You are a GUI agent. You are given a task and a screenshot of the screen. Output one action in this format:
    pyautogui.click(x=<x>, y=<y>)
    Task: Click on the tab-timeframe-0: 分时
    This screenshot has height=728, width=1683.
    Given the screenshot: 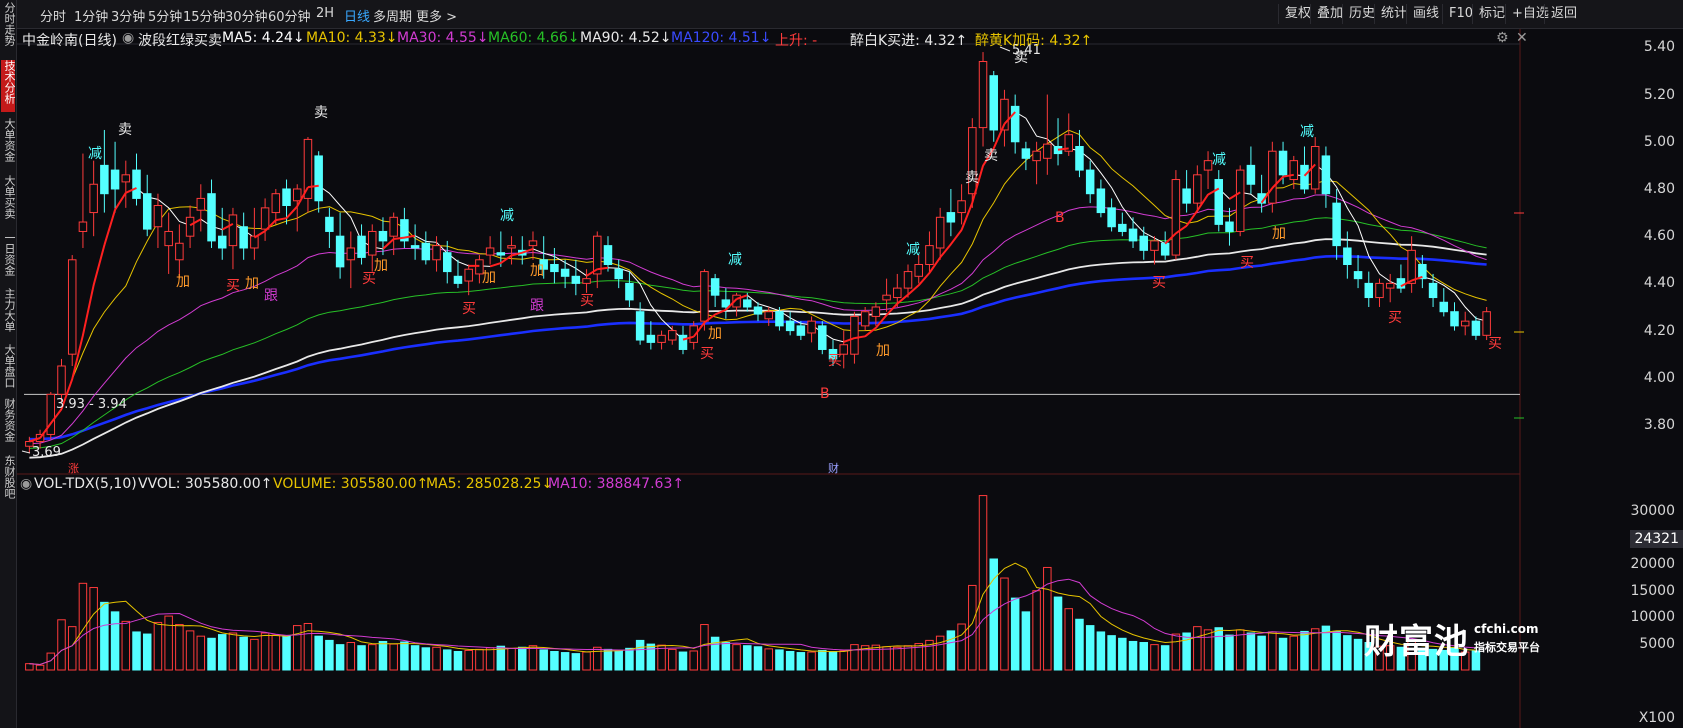 What is the action you would take?
    pyautogui.click(x=53, y=15)
    